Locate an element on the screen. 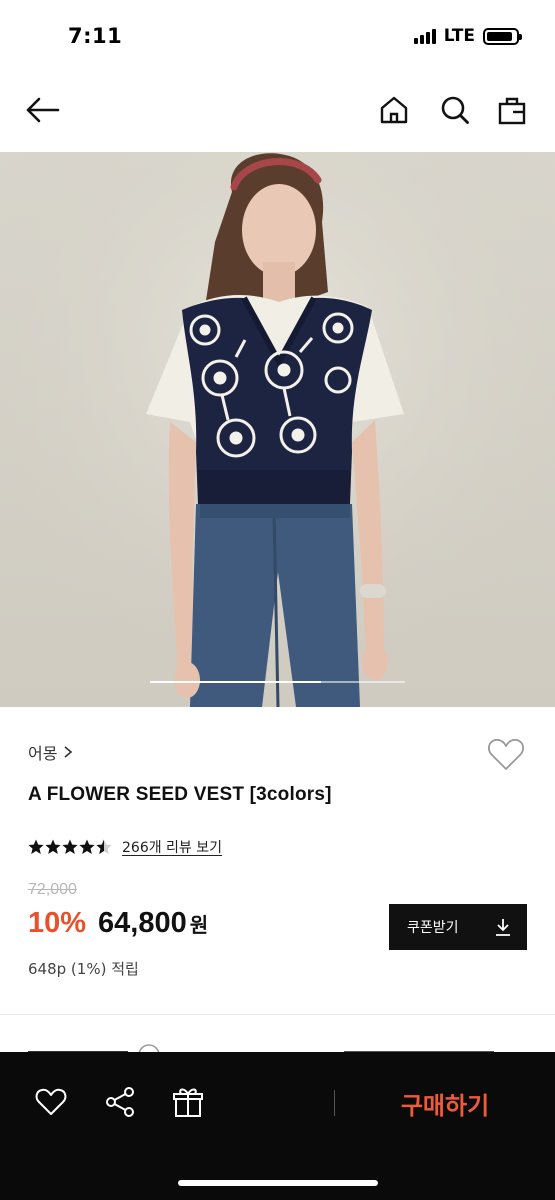  nav-bar is located at coordinates (277, 110).